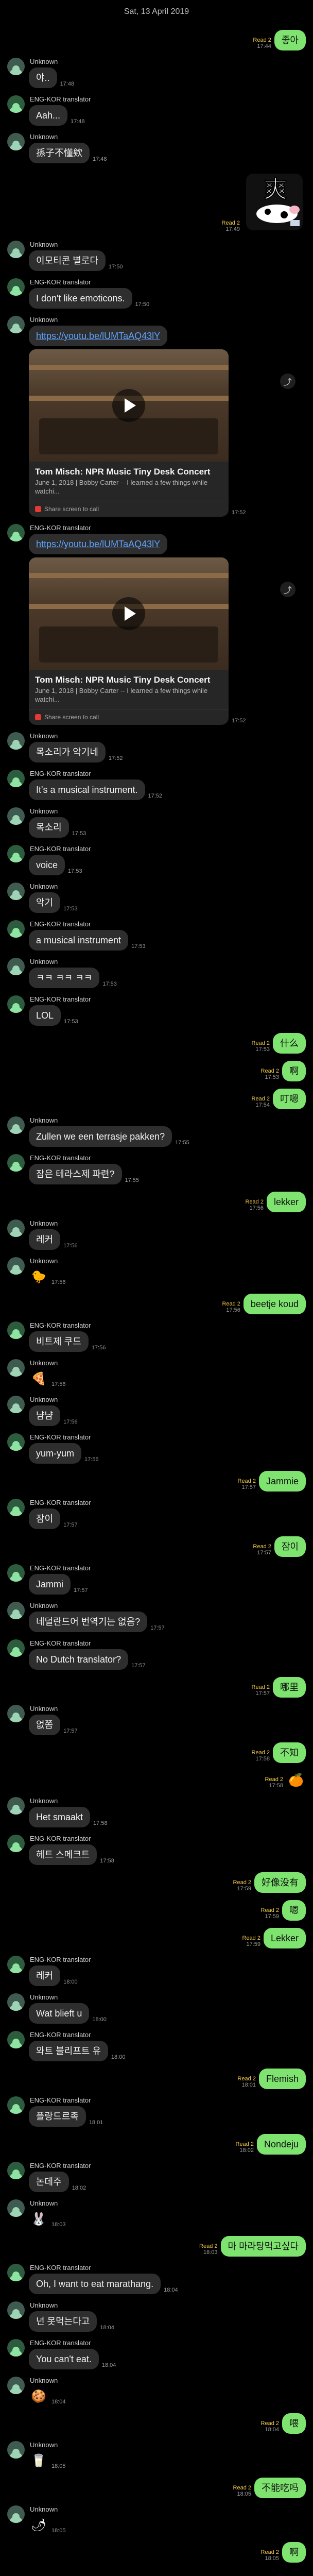 The height and width of the screenshot is (2576, 313). I want to click on message-bubble: Nondeju, so click(281, 2144).